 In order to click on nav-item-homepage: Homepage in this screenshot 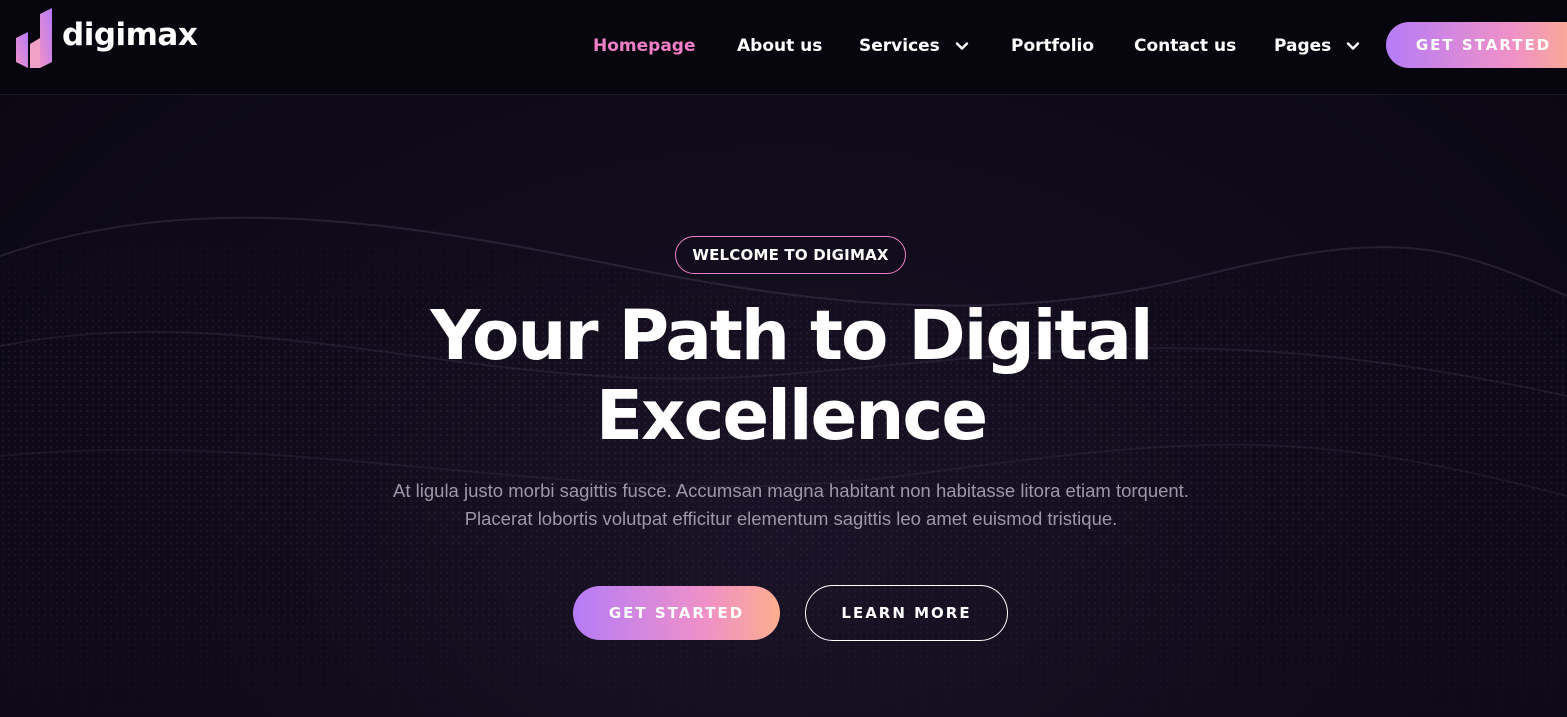, I will do `click(644, 46)`.